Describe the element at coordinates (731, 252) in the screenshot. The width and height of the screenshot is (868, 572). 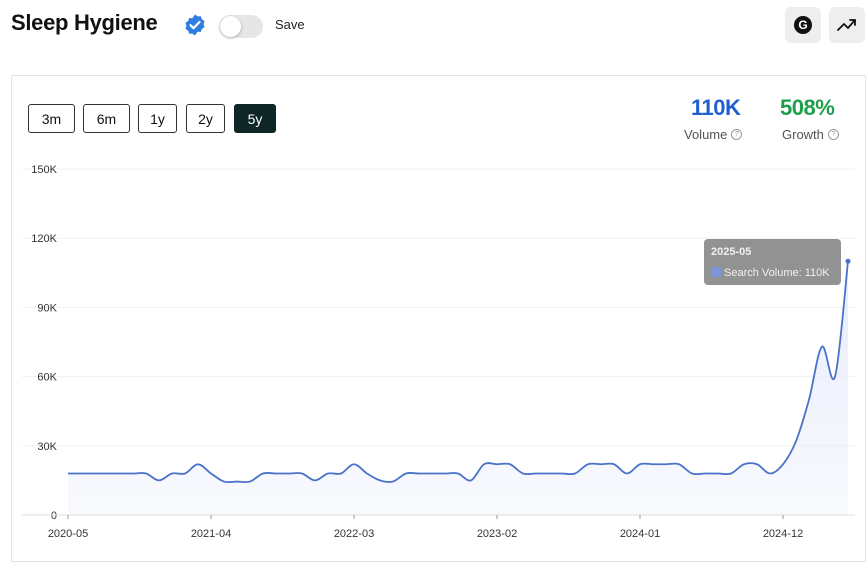
I see `tooltip-date: 2025-05` at that location.